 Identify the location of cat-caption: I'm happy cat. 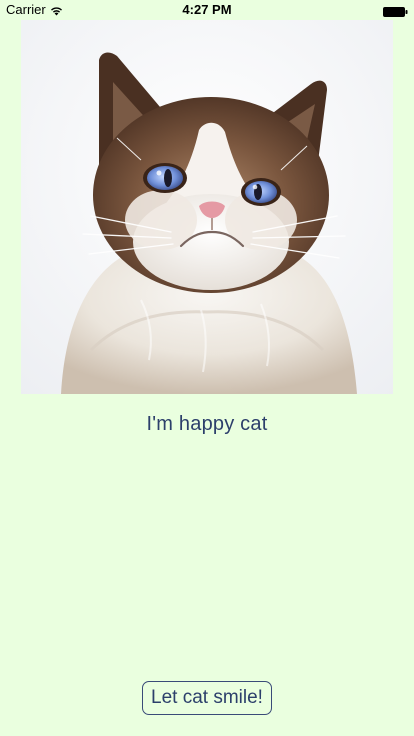
(207, 424).